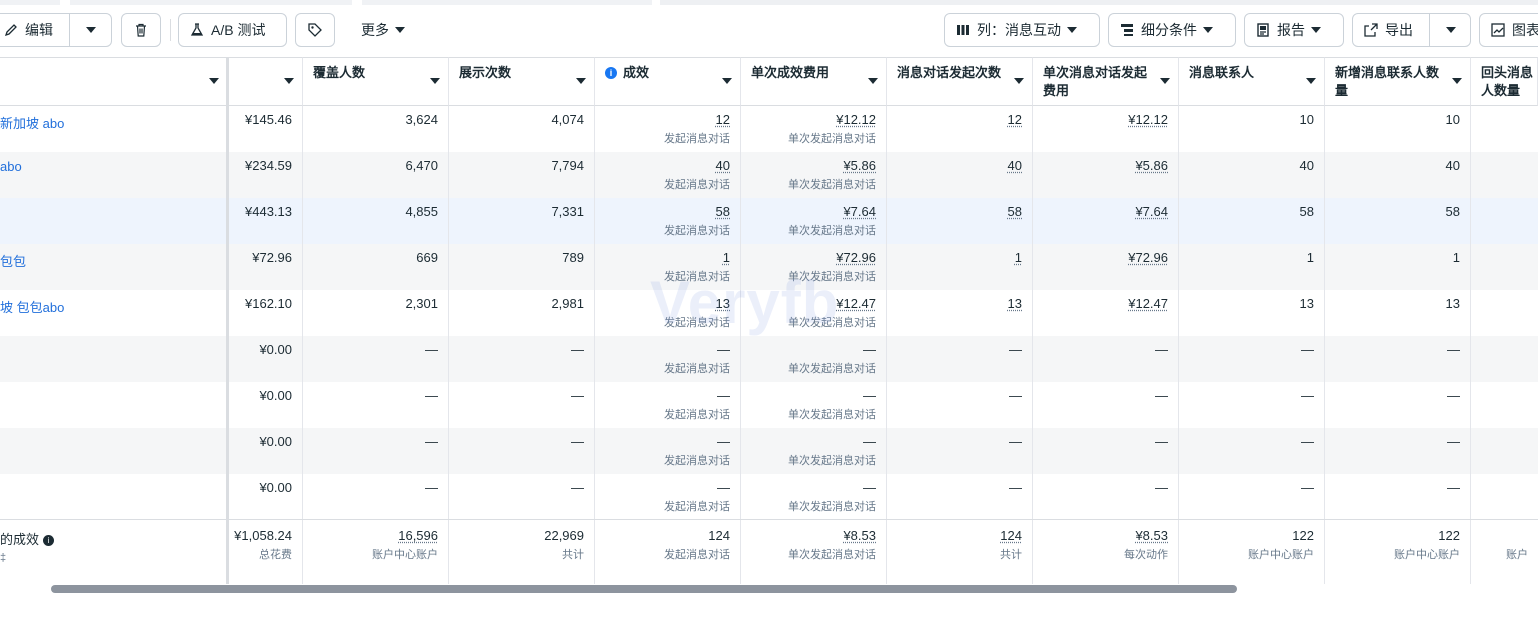  What do you see at coordinates (1100, 166) in the screenshot?
I see `cell-cost-per-conversation-value: ¥5.86` at bounding box center [1100, 166].